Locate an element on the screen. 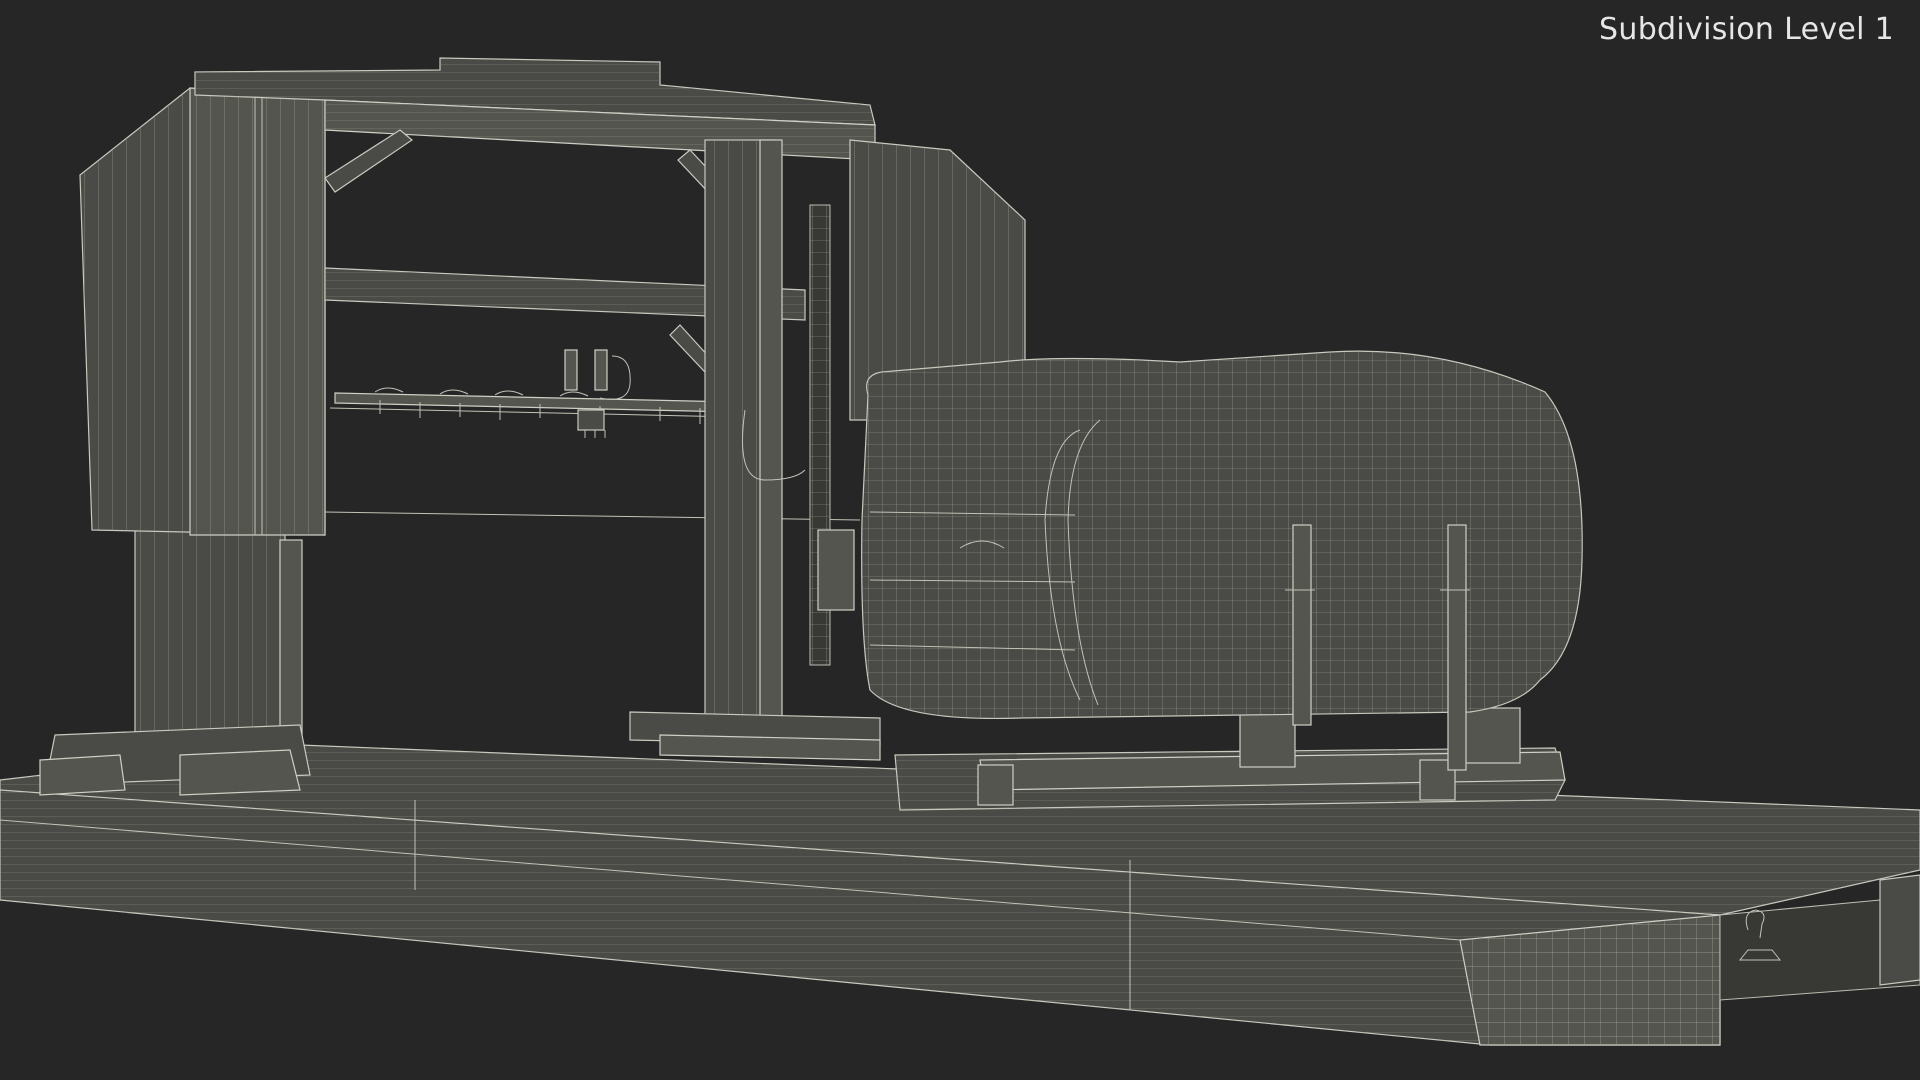  left-column is located at coordinates (175, 657).